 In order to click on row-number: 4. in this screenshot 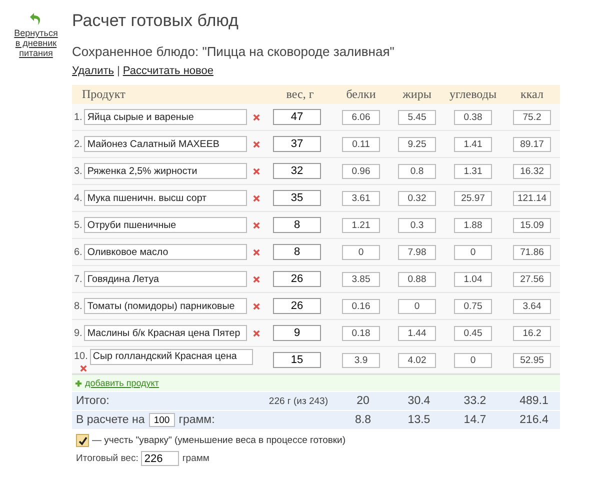, I will do `click(78, 198)`.